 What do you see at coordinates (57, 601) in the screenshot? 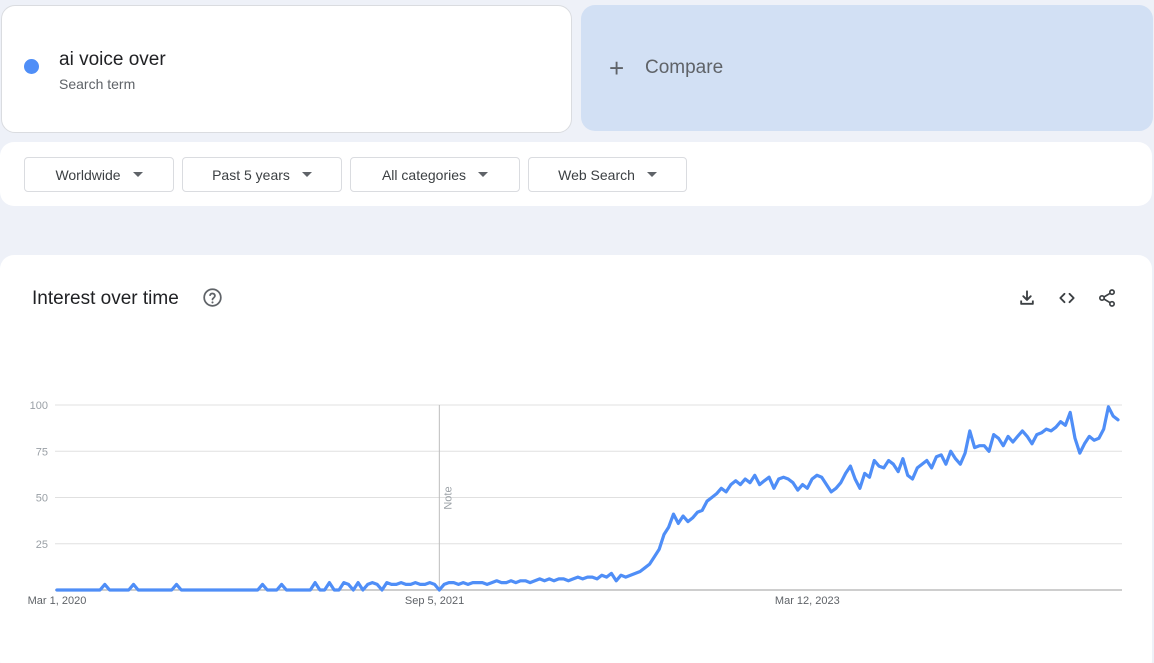
I see `x-tick-label: Mar 1, 2020` at bounding box center [57, 601].